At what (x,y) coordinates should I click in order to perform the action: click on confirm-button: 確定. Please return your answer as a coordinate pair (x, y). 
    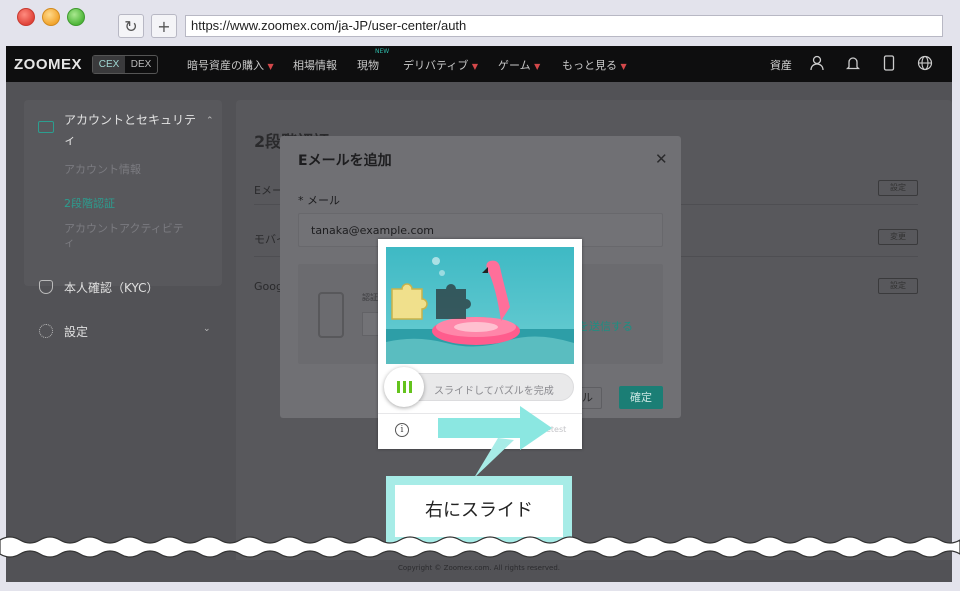
    Looking at the image, I should click on (641, 397).